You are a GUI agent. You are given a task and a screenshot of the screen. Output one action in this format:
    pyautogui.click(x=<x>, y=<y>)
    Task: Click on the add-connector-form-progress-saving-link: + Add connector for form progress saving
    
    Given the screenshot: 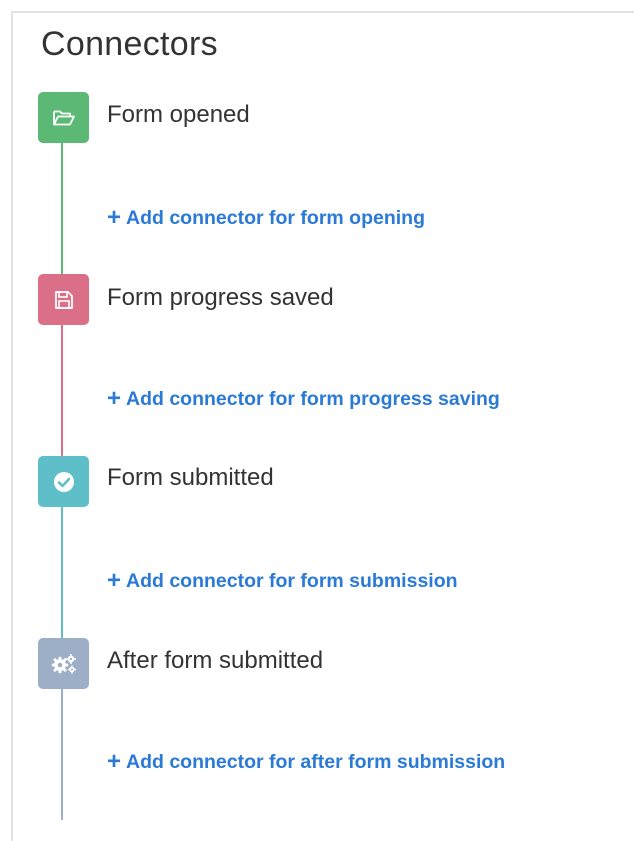 What is the action you would take?
    pyautogui.click(x=303, y=399)
    